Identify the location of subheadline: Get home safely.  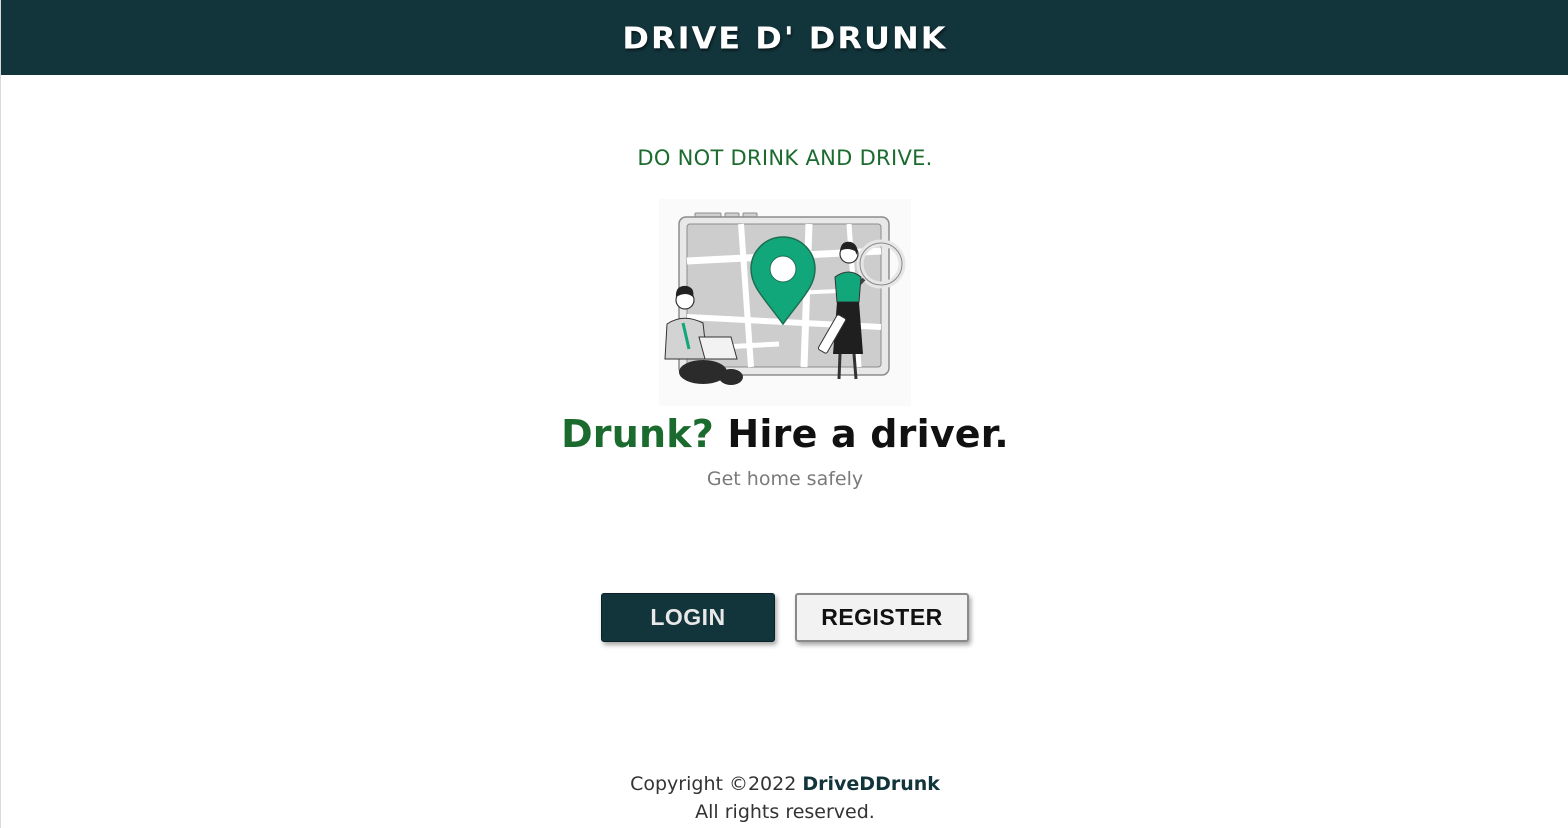
(785, 479).